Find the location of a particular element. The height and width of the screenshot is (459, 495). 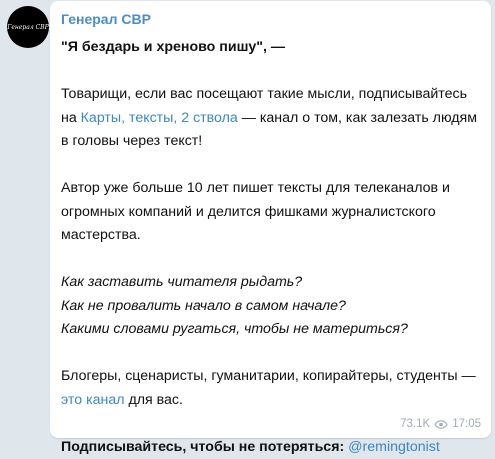

channel-link: Карты, тексты, 2 ствола is located at coordinates (159, 118).